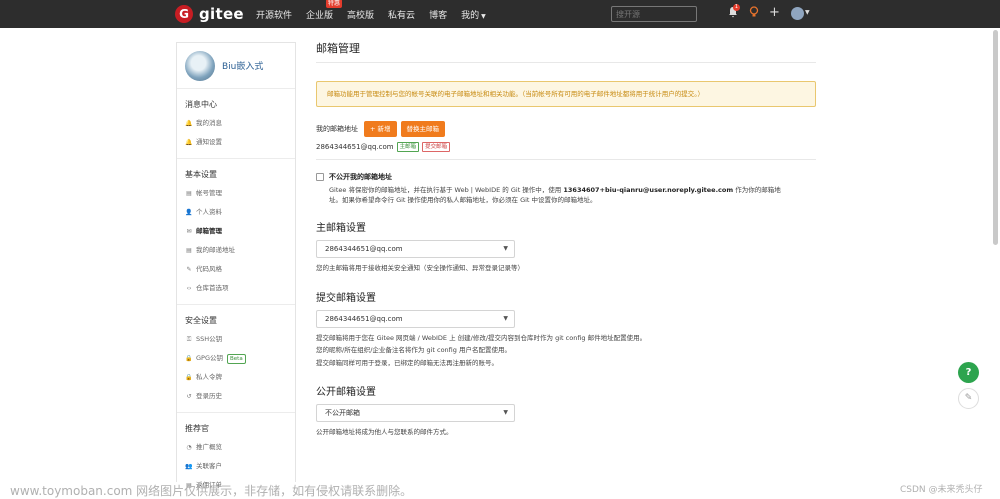  I want to click on primary-email-help: 您的主邮箱将用于接收相关安全通知（安全操作通知、异常登录记录等）, so click(420, 268).